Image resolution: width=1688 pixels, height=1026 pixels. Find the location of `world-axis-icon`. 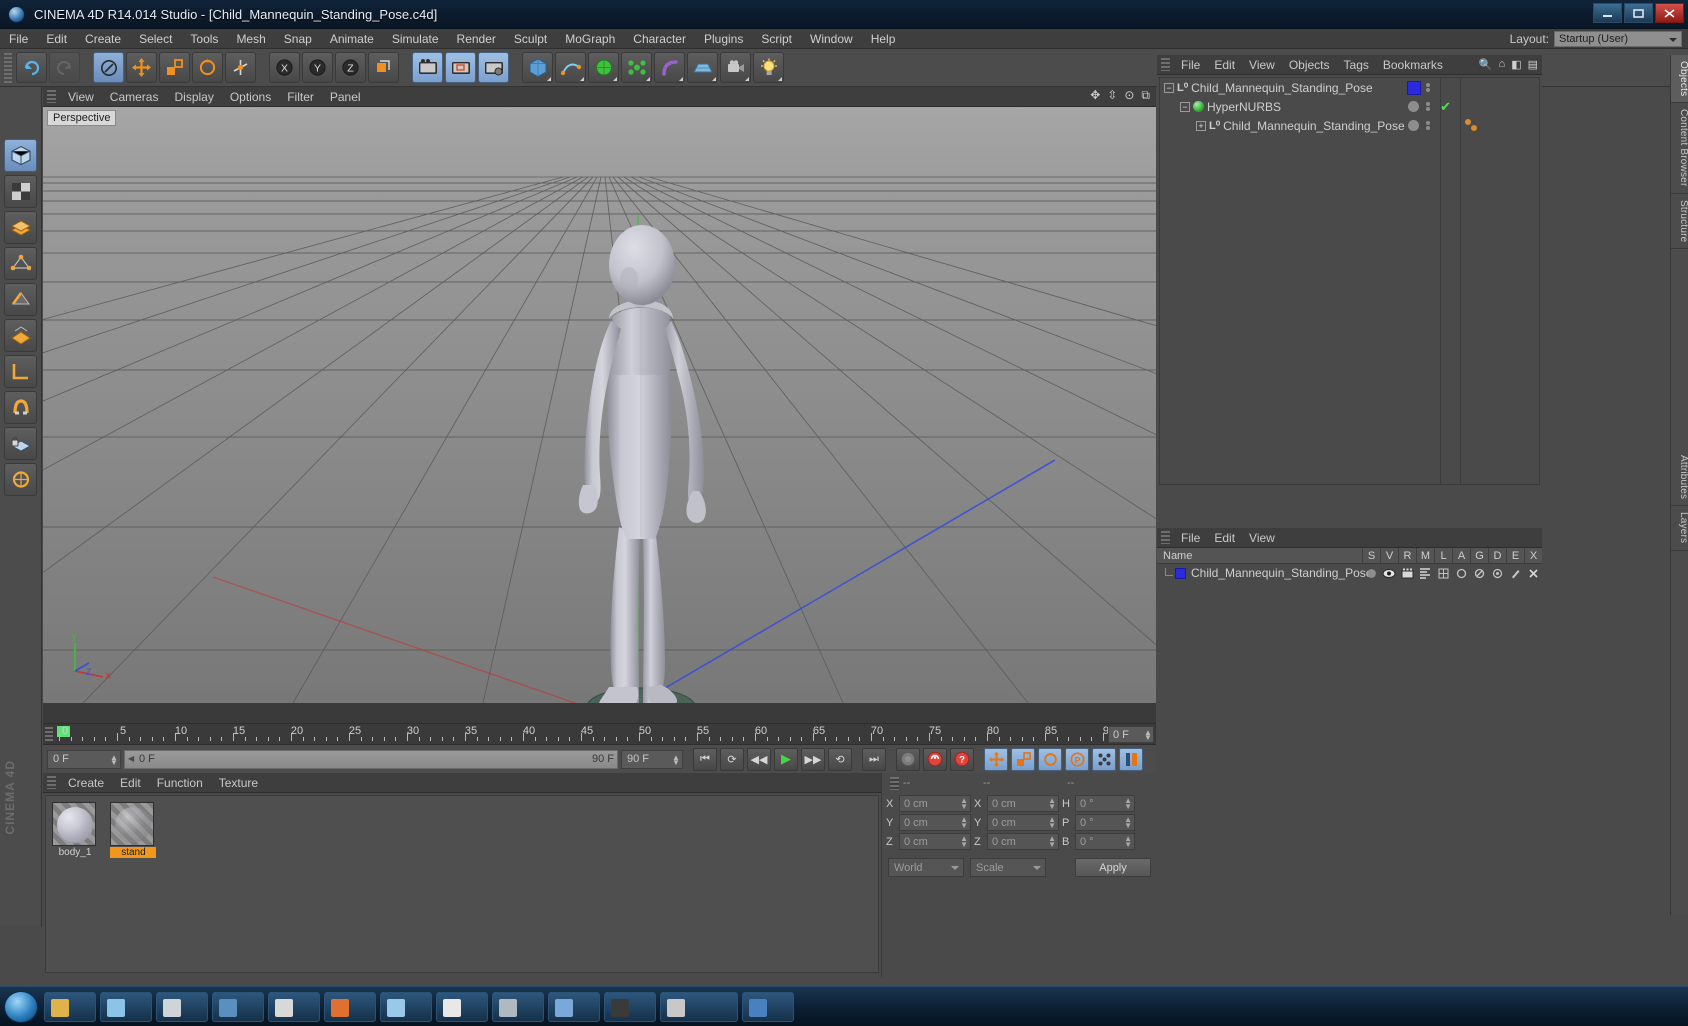

world-axis-icon is located at coordinates (240, 67).